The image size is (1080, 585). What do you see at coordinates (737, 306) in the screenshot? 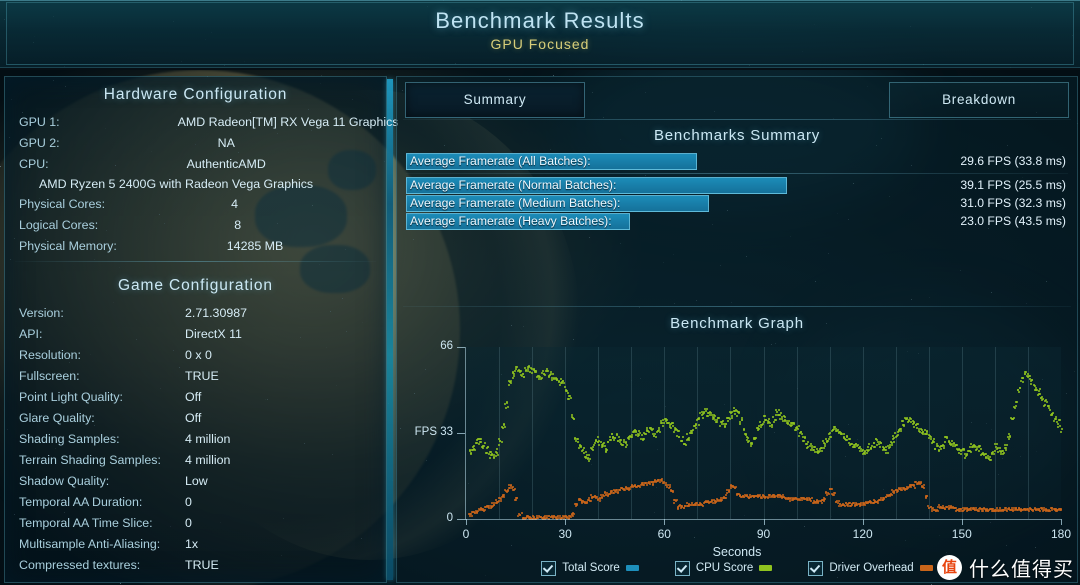
I see `summary-graph-divider` at bounding box center [737, 306].